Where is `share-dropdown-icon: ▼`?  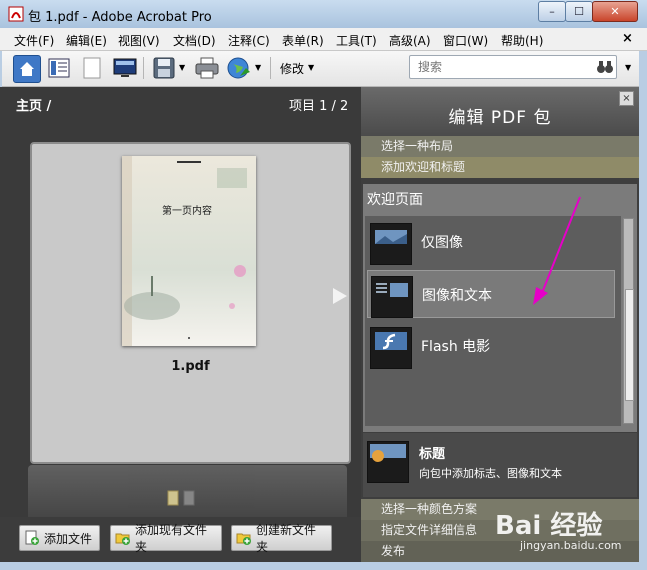 share-dropdown-icon: ▼ is located at coordinates (258, 67).